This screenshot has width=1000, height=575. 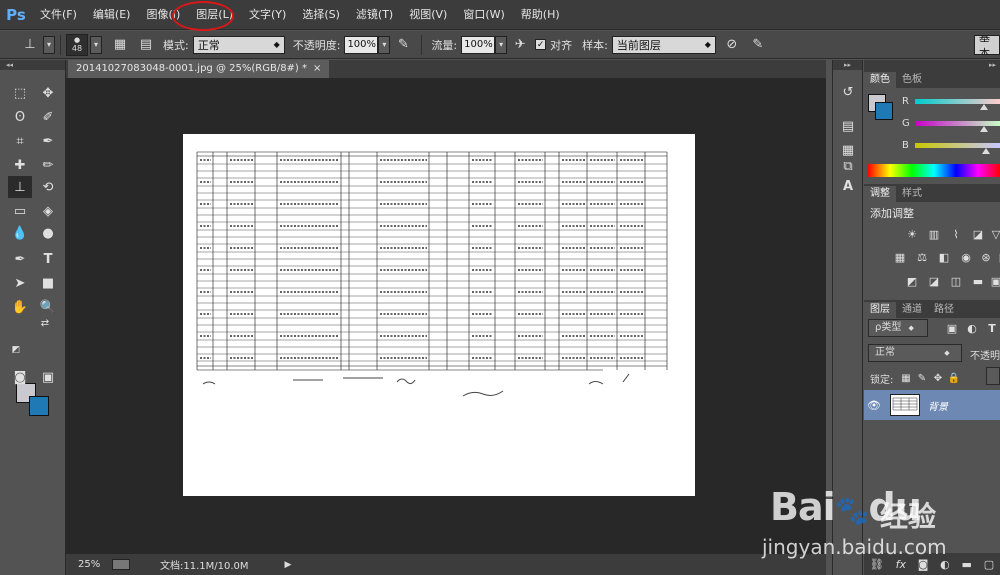 What do you see at coordinates (20, 377) in the screenshot?
I see `quick-mask-icon: ◙` at bounding box center [20, 377].